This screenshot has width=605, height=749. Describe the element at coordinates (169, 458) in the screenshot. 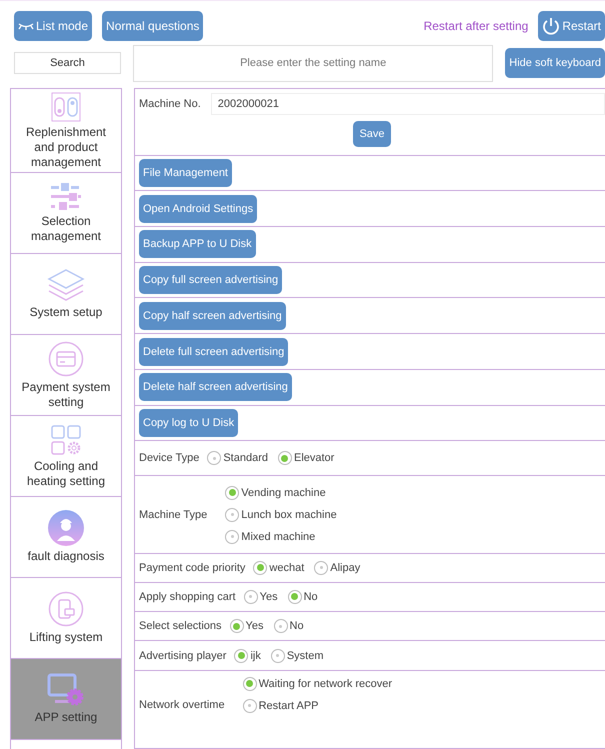

I see `option-label: Device Type` at that location.